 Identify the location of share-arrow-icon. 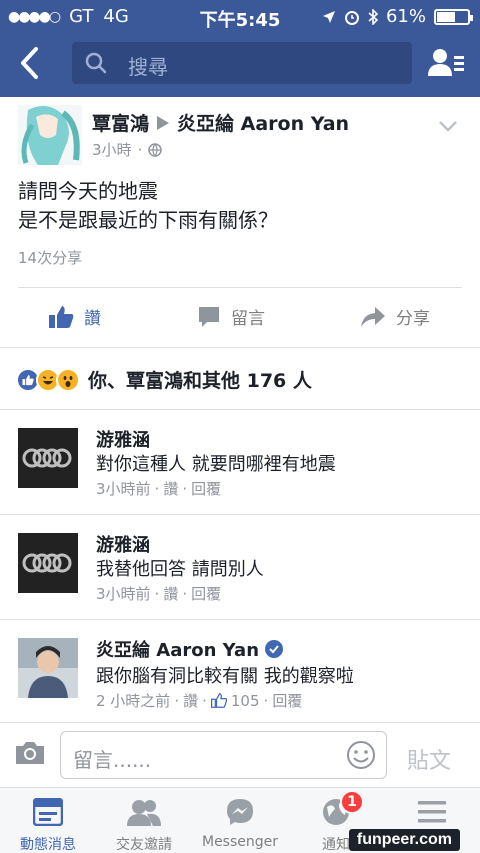
(373, 316).